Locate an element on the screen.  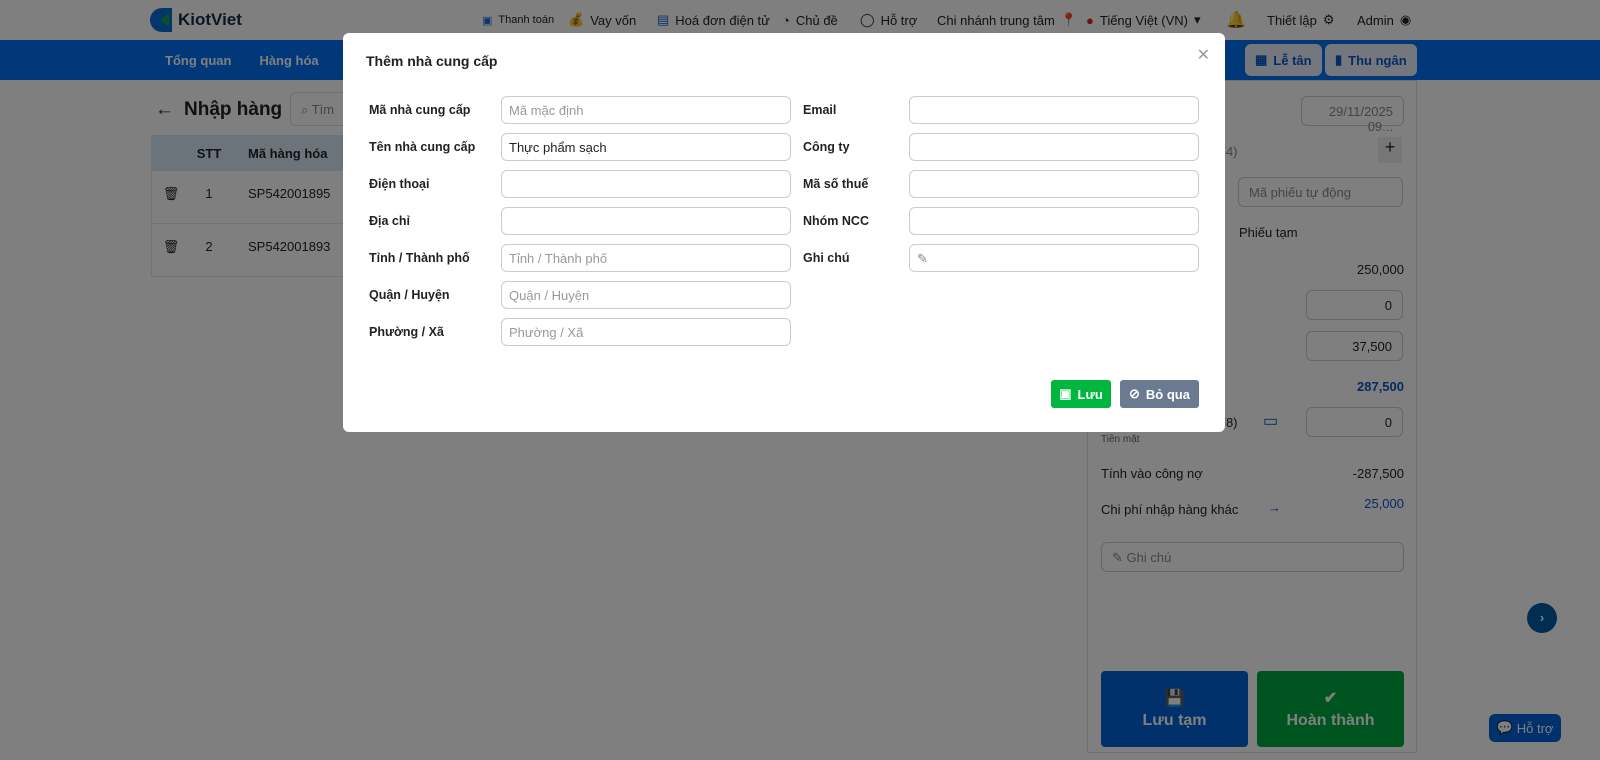
supplier-field: Nhóm NCC is located at coordinates (1001, 221).